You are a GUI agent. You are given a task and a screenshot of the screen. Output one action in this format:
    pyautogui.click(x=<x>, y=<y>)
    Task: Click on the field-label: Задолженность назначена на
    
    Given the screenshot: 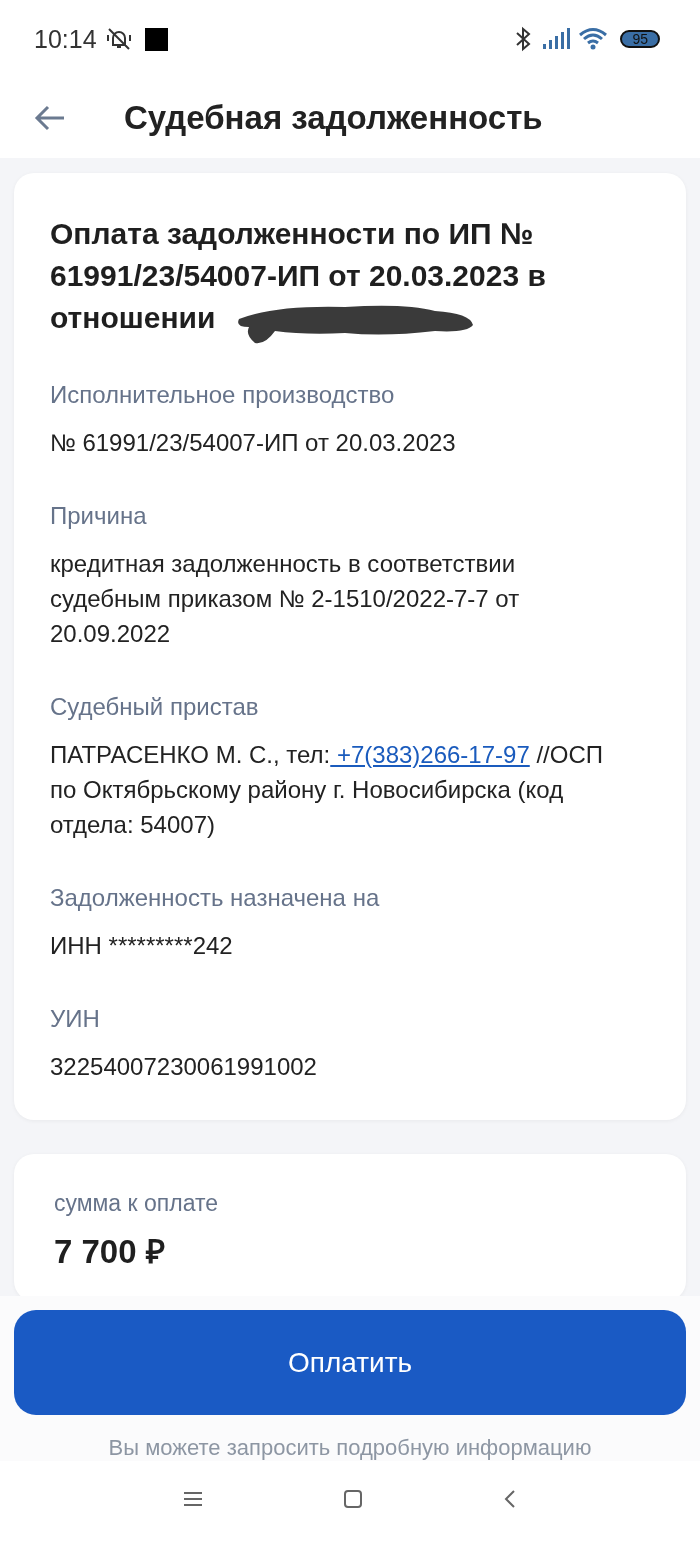 What is the action you would take?
    pyautogui.click(x=215, y=897)
    